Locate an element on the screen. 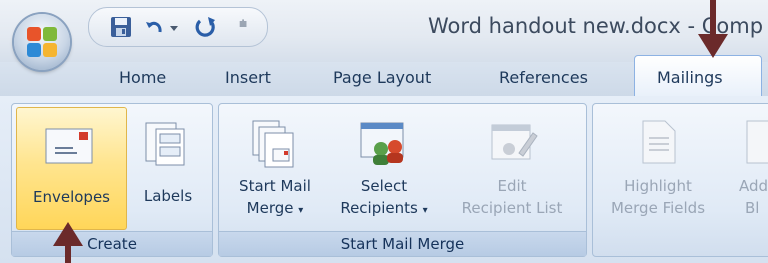 The image size is (768, 263). start-mail-merge-label-2: Merge ▾ is located at coordinates (275, 208).